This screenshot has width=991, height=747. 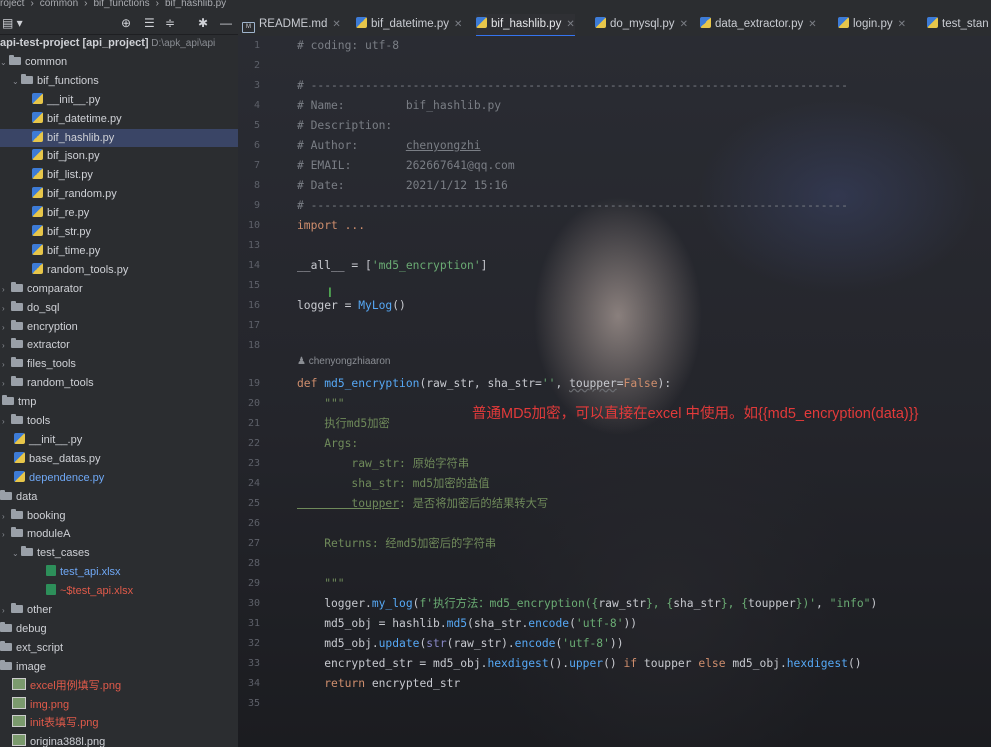 I want to click on tree-item-label: moduleA, so click(x=49, y=534).